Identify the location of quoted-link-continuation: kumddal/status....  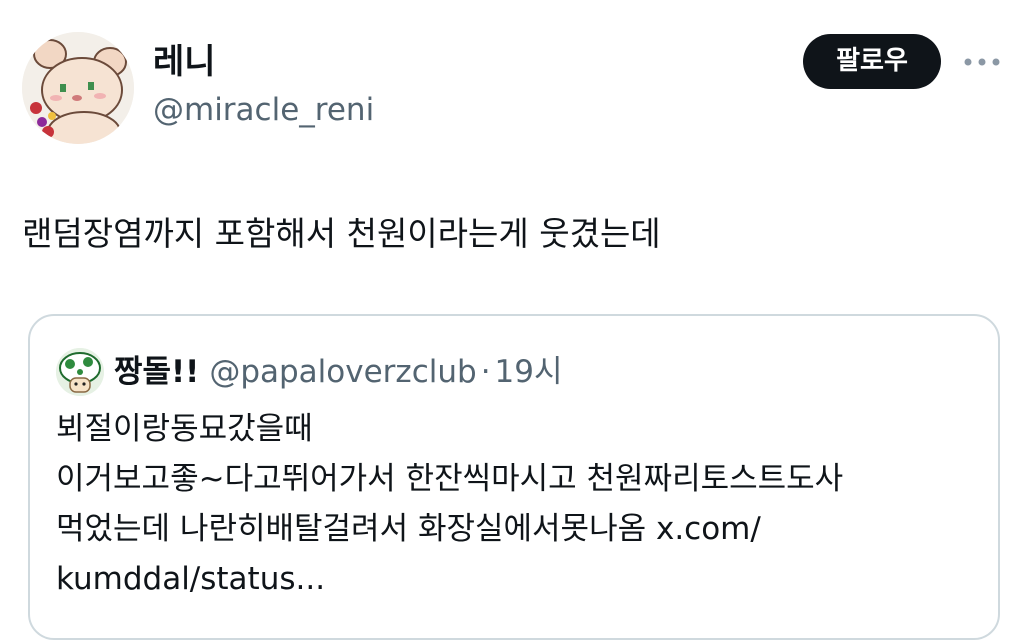
(521, 579).